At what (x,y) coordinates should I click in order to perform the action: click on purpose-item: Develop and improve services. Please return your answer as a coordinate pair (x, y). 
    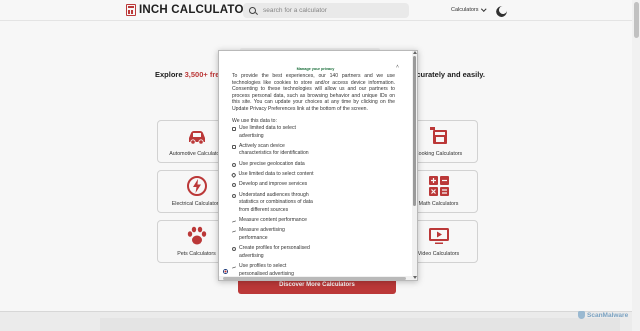
    Looking at the image, I should click on (273, 185).